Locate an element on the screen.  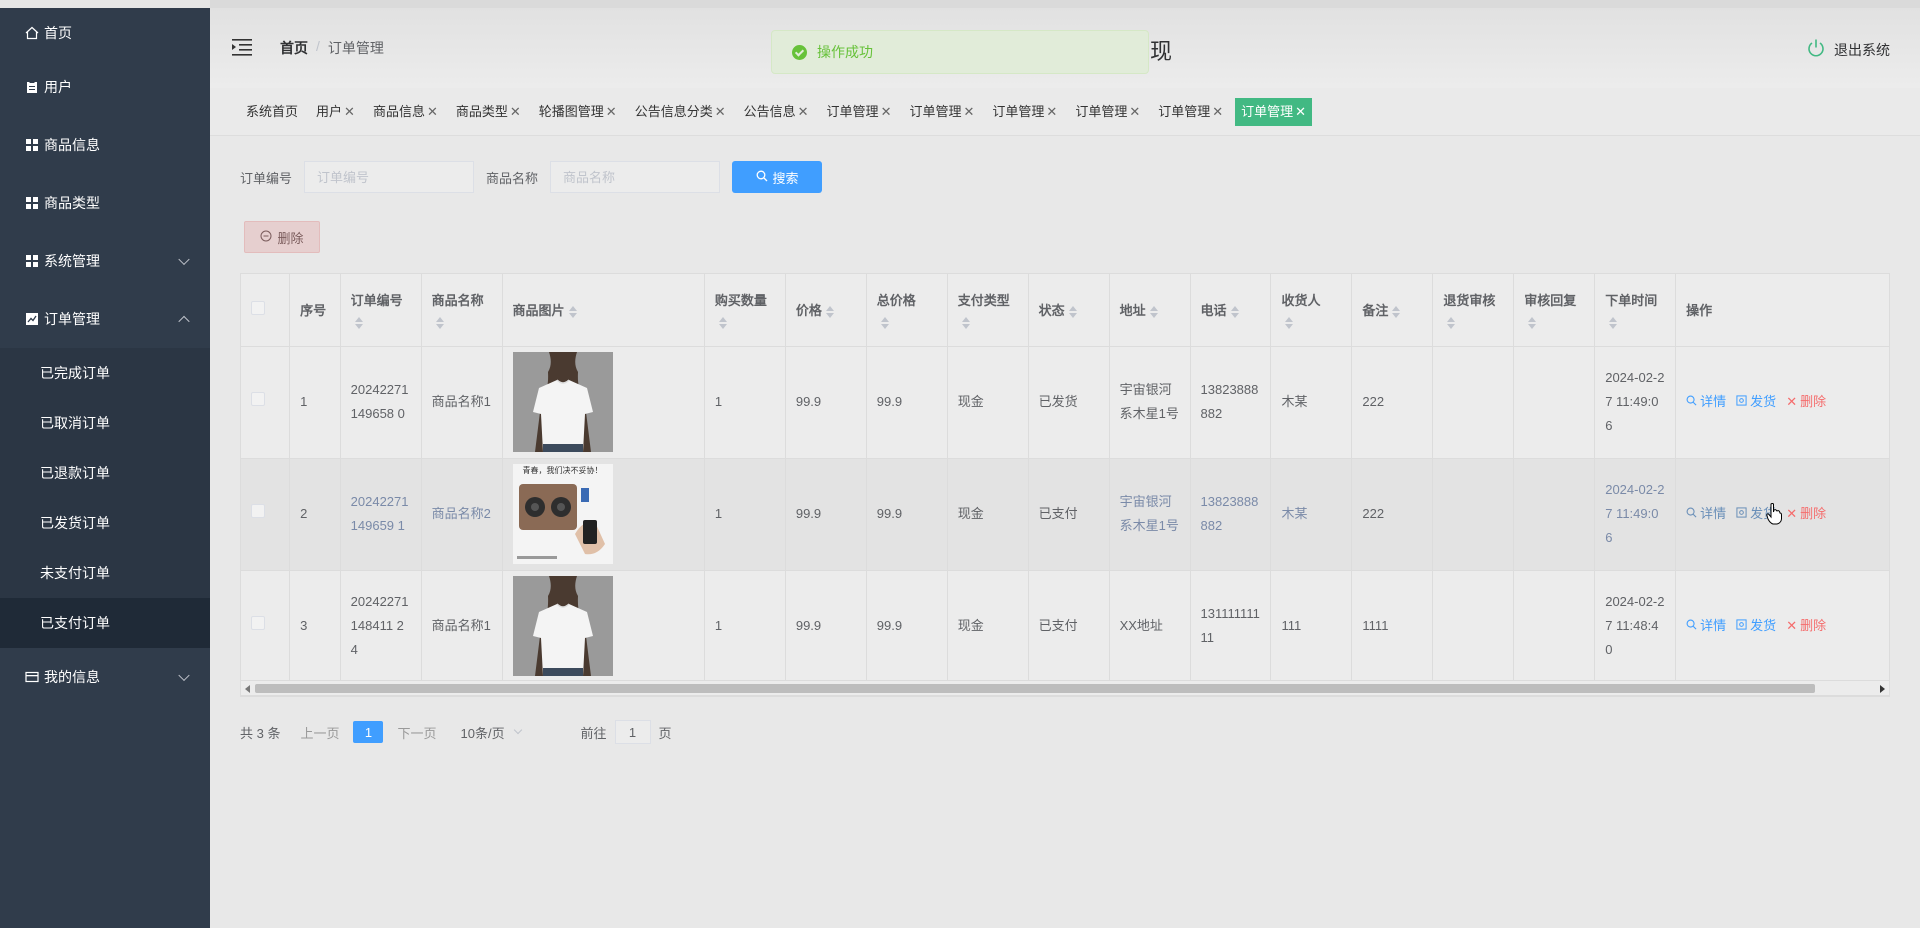
product-name-input is located at coordinates (635, 177).